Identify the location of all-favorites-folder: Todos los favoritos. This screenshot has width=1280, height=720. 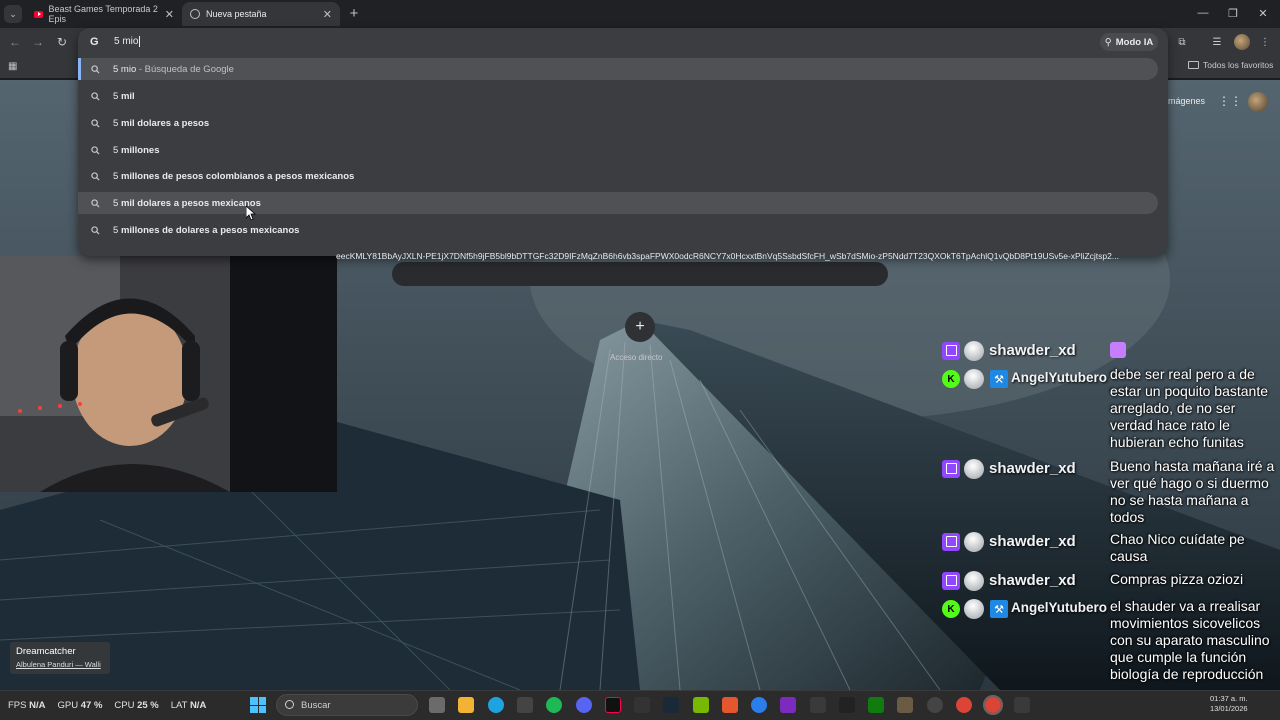
(1230, 65).